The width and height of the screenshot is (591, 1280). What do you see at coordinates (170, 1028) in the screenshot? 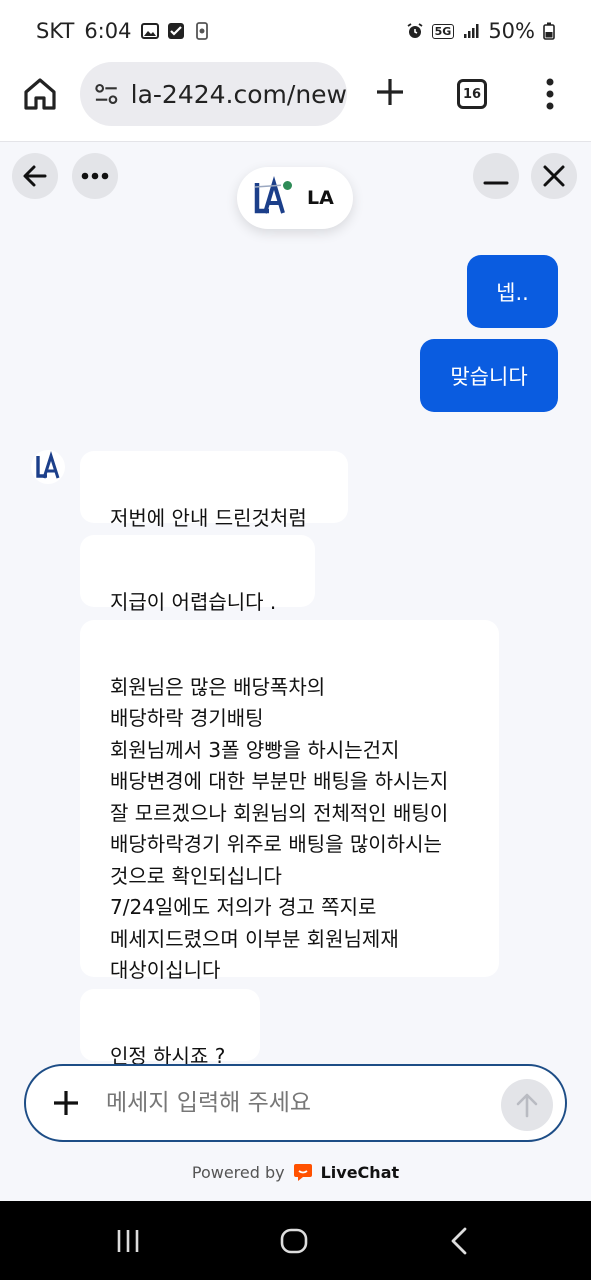
I see `agent-message: 인정 하시죠 ?` at bounding box center [170, 1028].